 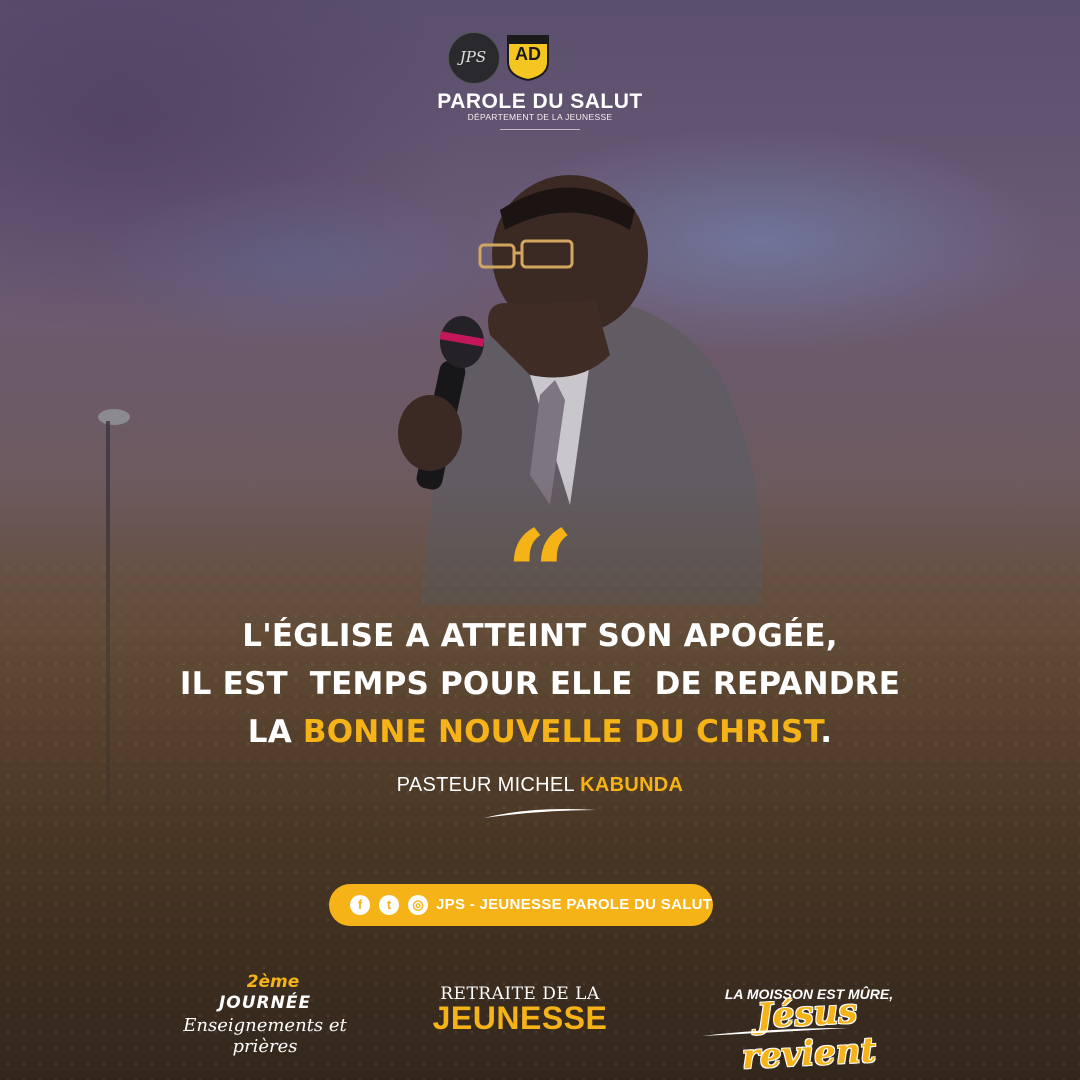 I want to click on quote-line-3: LA BONNE NOUVELLE DU CHRIST., so click(x=540, y=732).